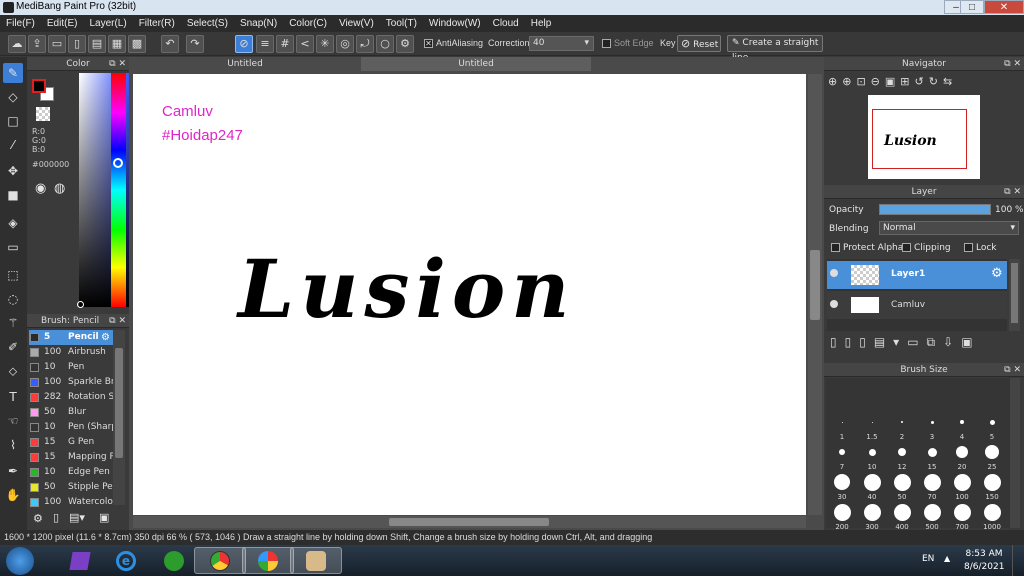 The width and height of the screenshot is (1024, 576). I want to click on brush-size-option: 200, so click(842, 516).